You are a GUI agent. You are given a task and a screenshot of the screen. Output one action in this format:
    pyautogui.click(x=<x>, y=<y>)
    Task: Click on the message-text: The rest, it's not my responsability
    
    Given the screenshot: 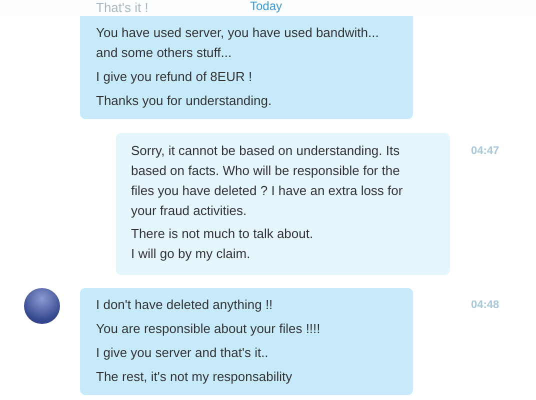 What is the action you would take?
    pyautogui.click(x=195, y=377)
    